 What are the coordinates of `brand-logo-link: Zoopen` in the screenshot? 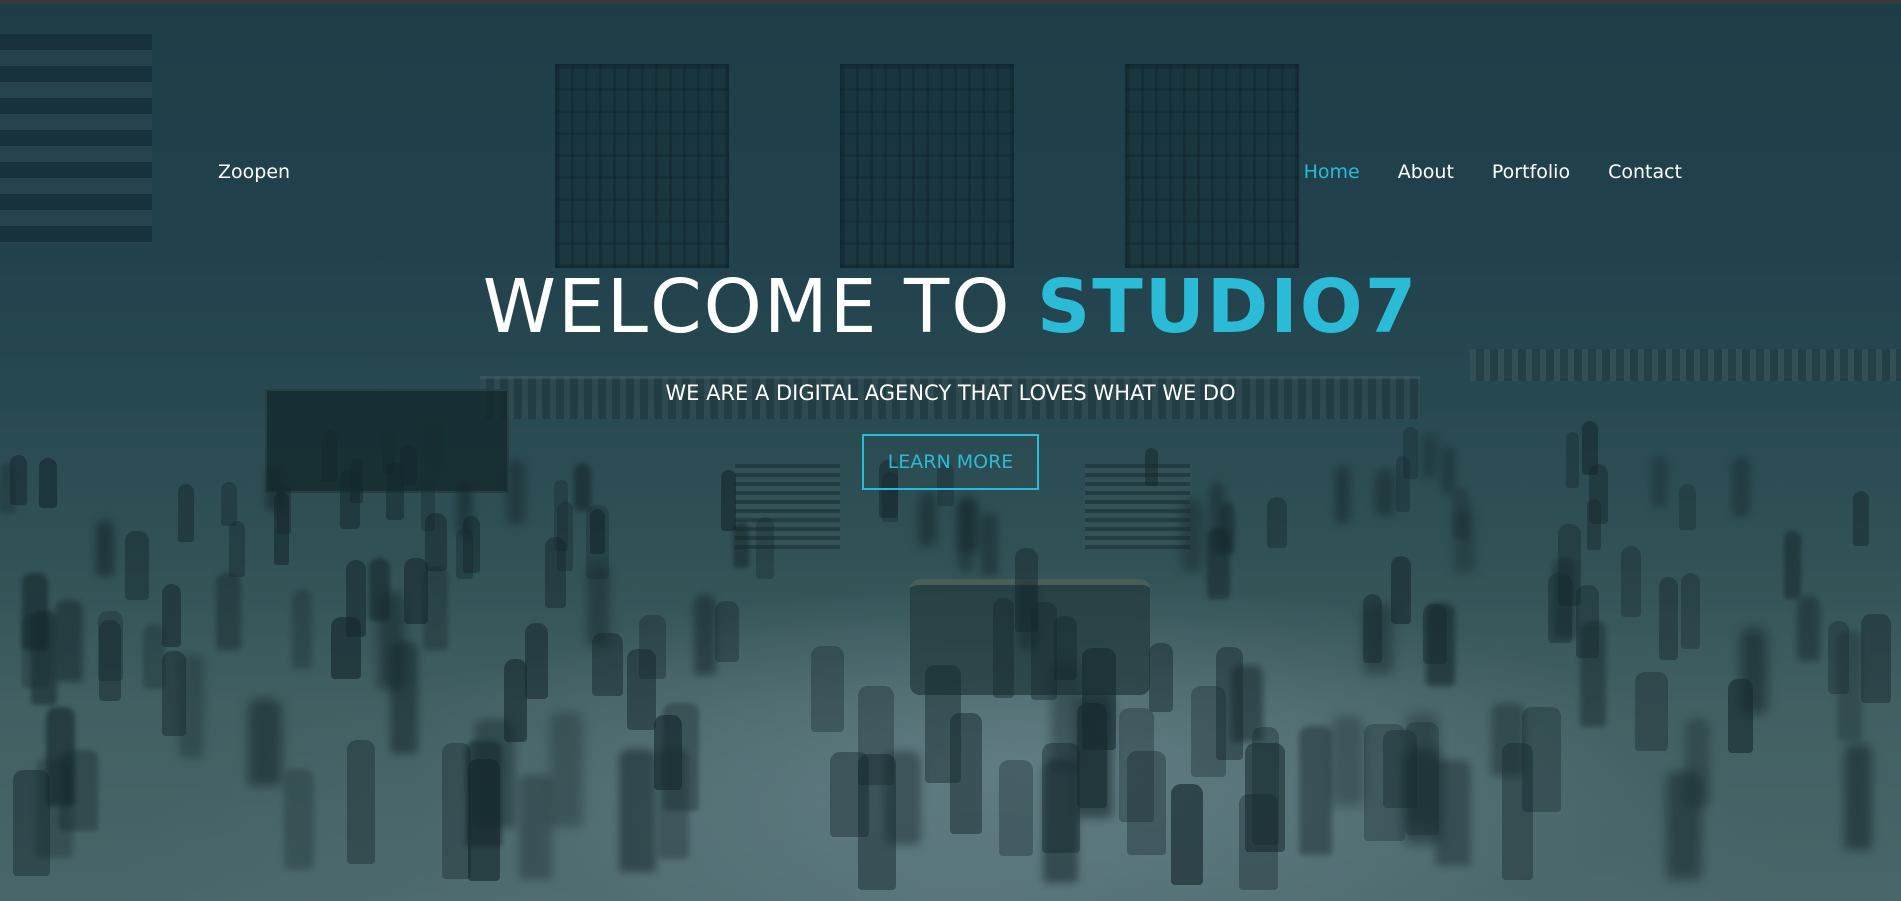 It's located at (254, 172).